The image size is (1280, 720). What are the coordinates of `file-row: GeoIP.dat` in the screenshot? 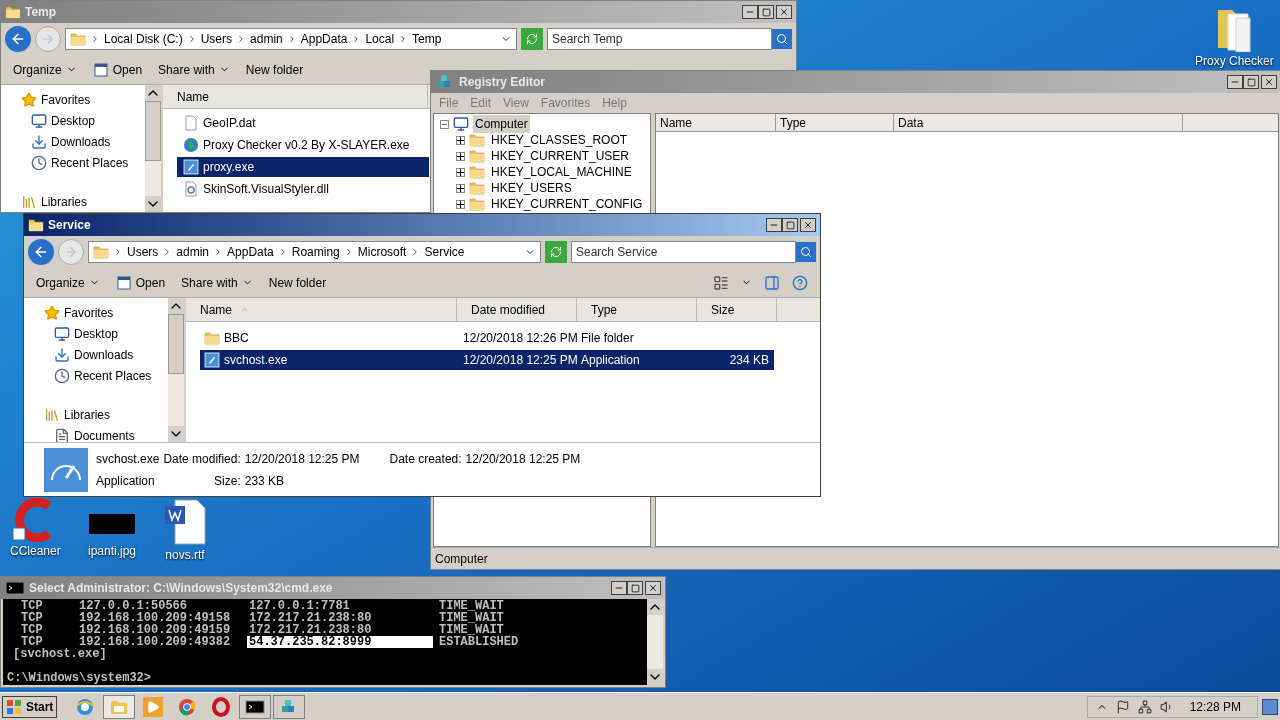 It's located at (303, 123).